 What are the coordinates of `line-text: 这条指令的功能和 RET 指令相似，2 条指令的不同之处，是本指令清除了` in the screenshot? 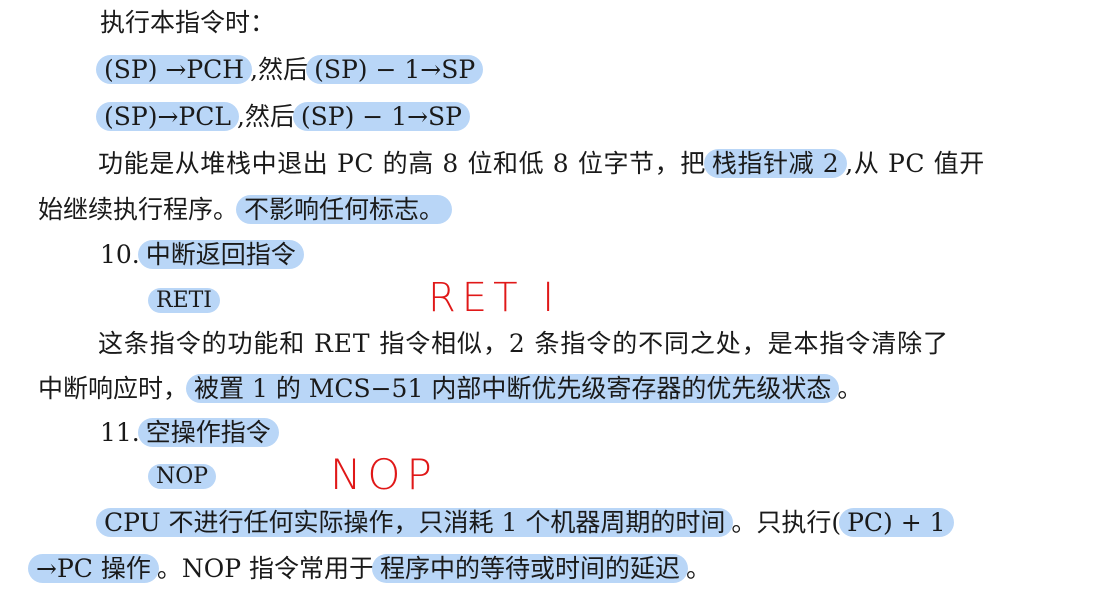 It's located at (523, 343).